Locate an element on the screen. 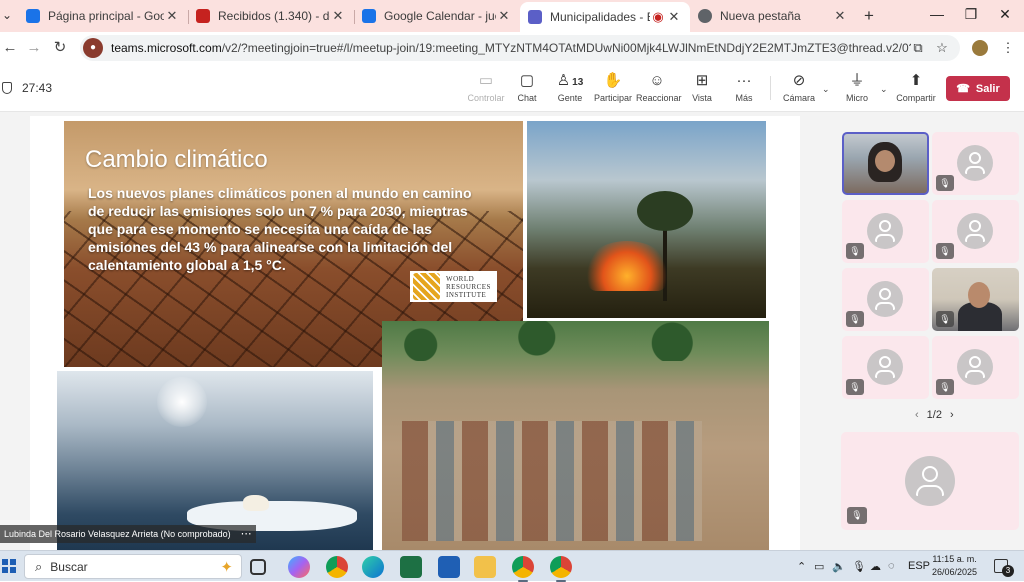  word-icon is located at coordinates (449, 567).